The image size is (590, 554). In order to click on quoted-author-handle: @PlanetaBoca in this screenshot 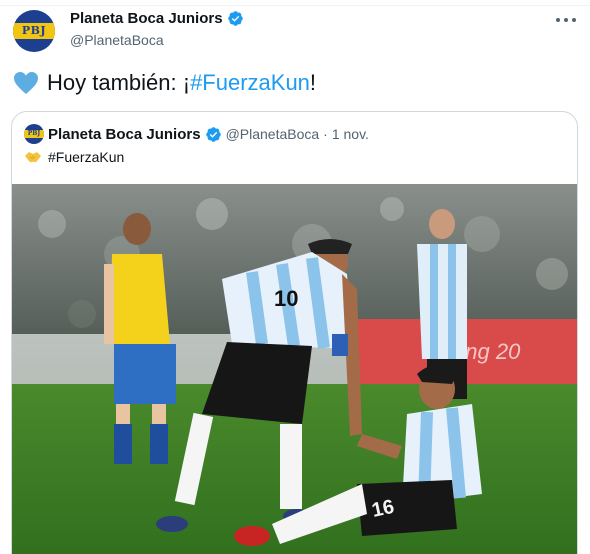, I will do `click(272, 134)`.